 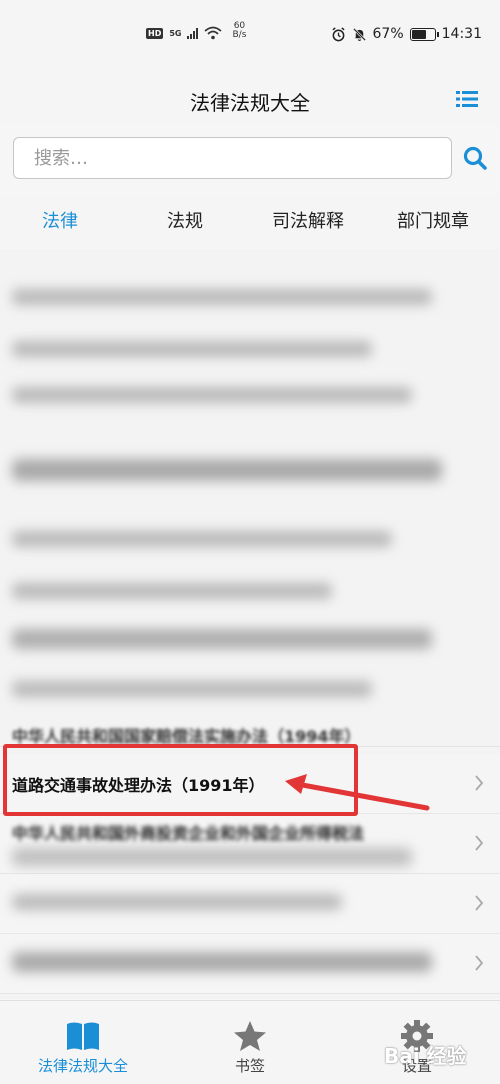 What do you see at coordinates (239, 35) in the screenshot?
I see `net-speed-unit: B/s` at bounding box center [239, 35].